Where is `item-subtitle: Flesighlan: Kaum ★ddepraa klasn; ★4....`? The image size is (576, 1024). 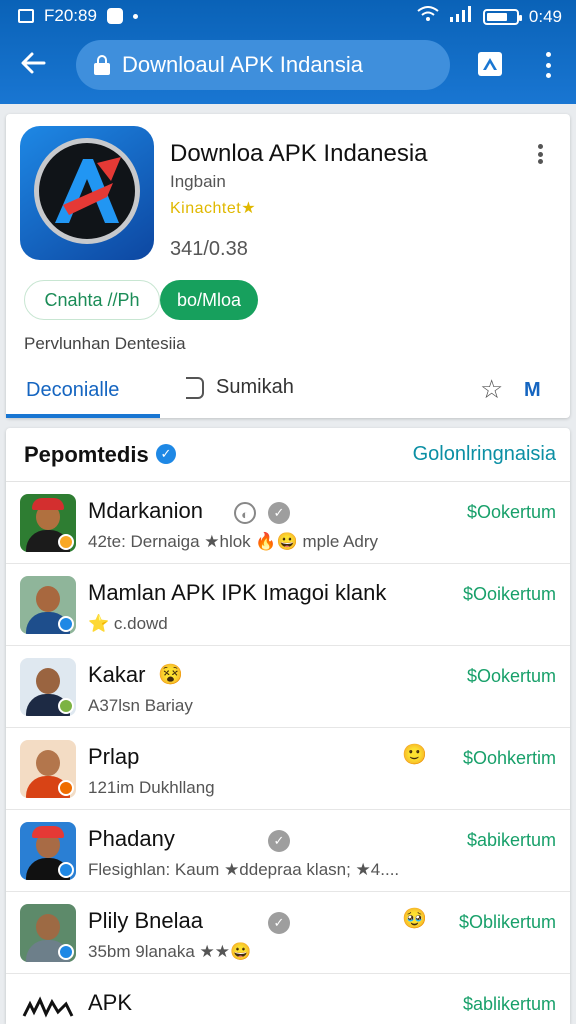 item-subtitle: Flesighlan: Kaum ★ddepraa klasn; ★4.... is located at coordinates (244, 869).